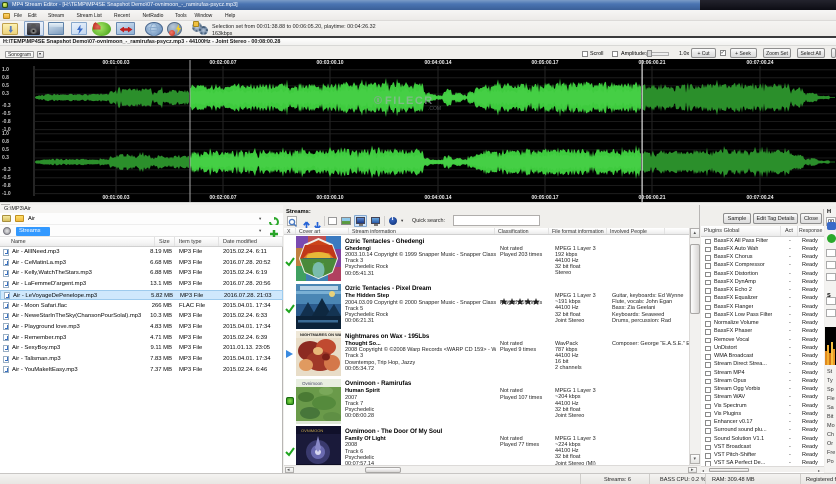  Describe the element at coordinates (312, 430) in the screenshot. I see `svg-text: OVNIMOON` at that location.